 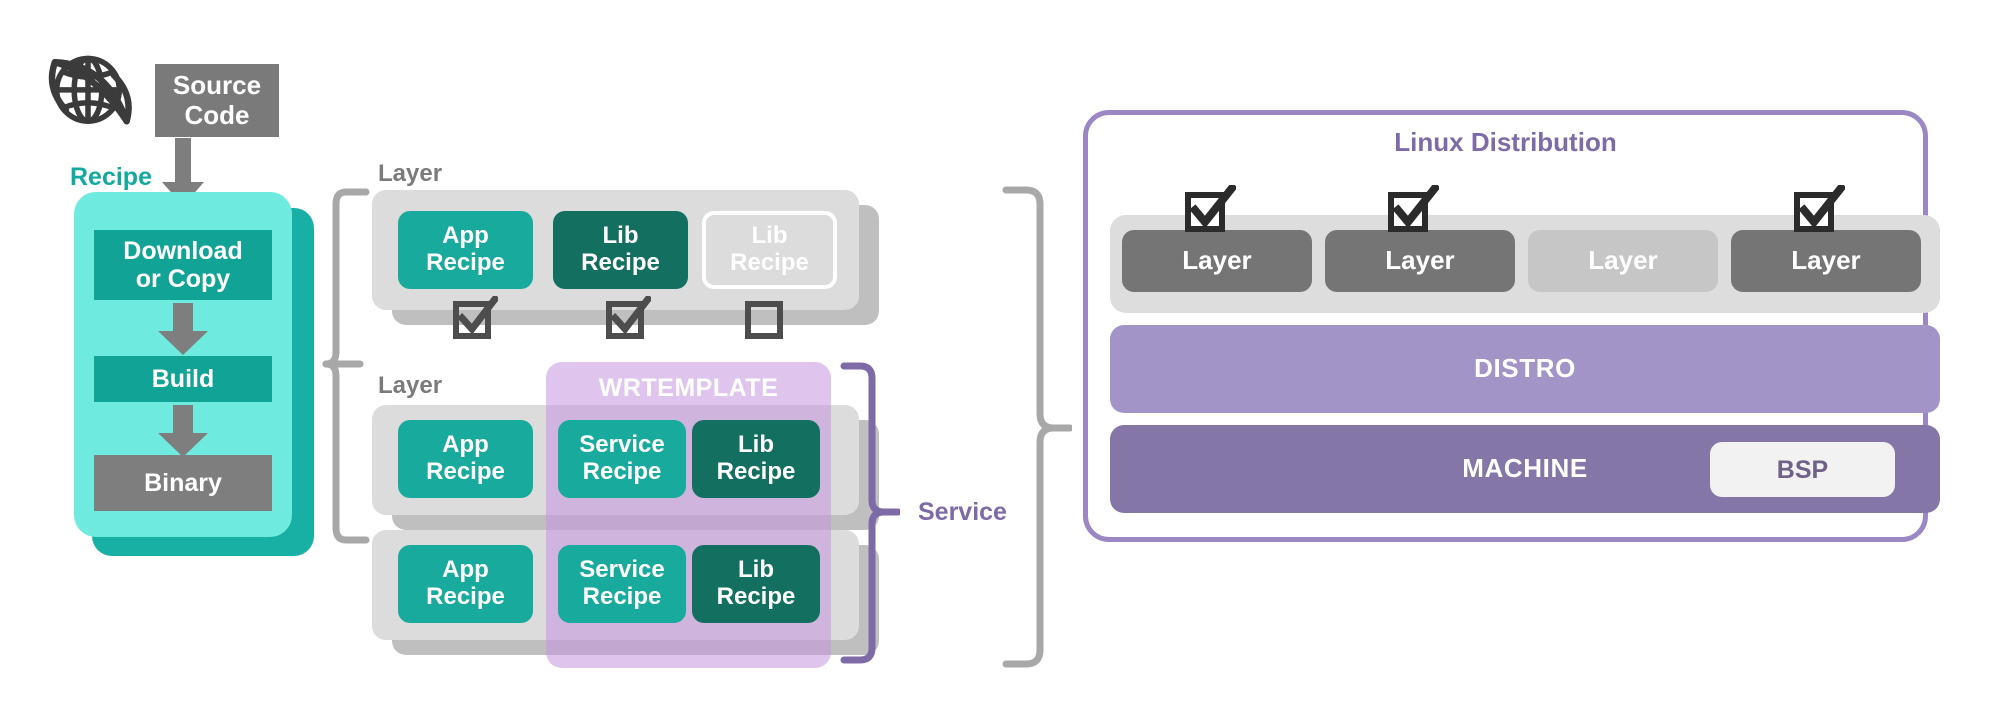 I want to click on distribution-layer-1: Layer, so click(x=1217, y=261).